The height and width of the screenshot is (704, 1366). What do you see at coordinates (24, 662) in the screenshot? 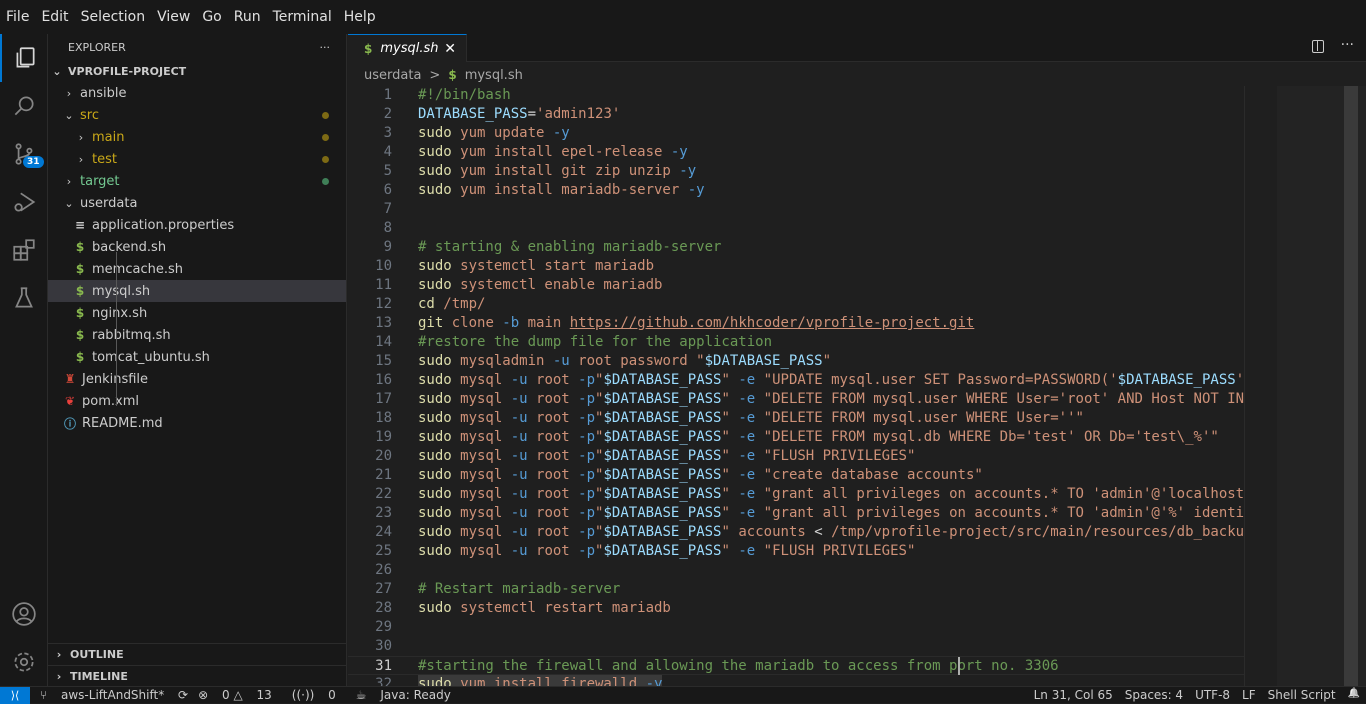
I see `manage-button` at bounding box center [24, 662].